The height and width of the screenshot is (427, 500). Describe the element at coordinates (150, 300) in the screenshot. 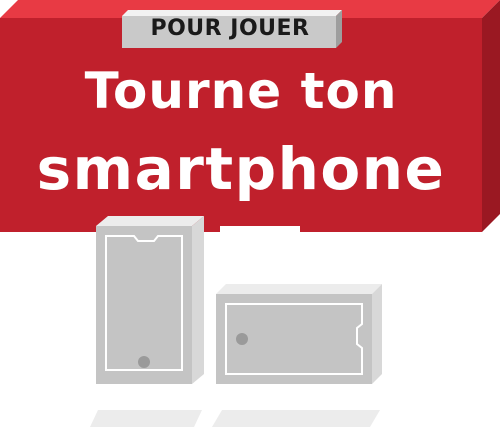

I see `phone-portrait-icon` at that location.